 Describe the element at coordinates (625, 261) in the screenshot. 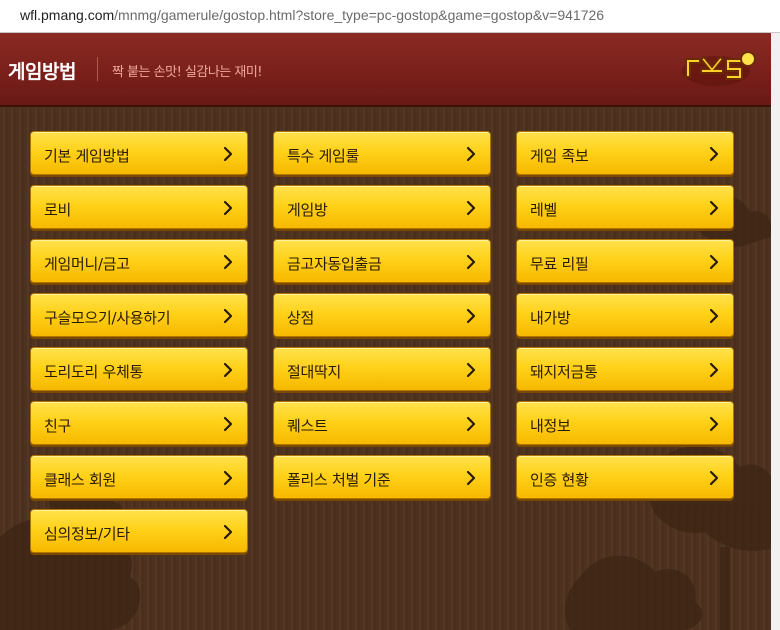

I see `menu-button: 무료 리필` at that location.